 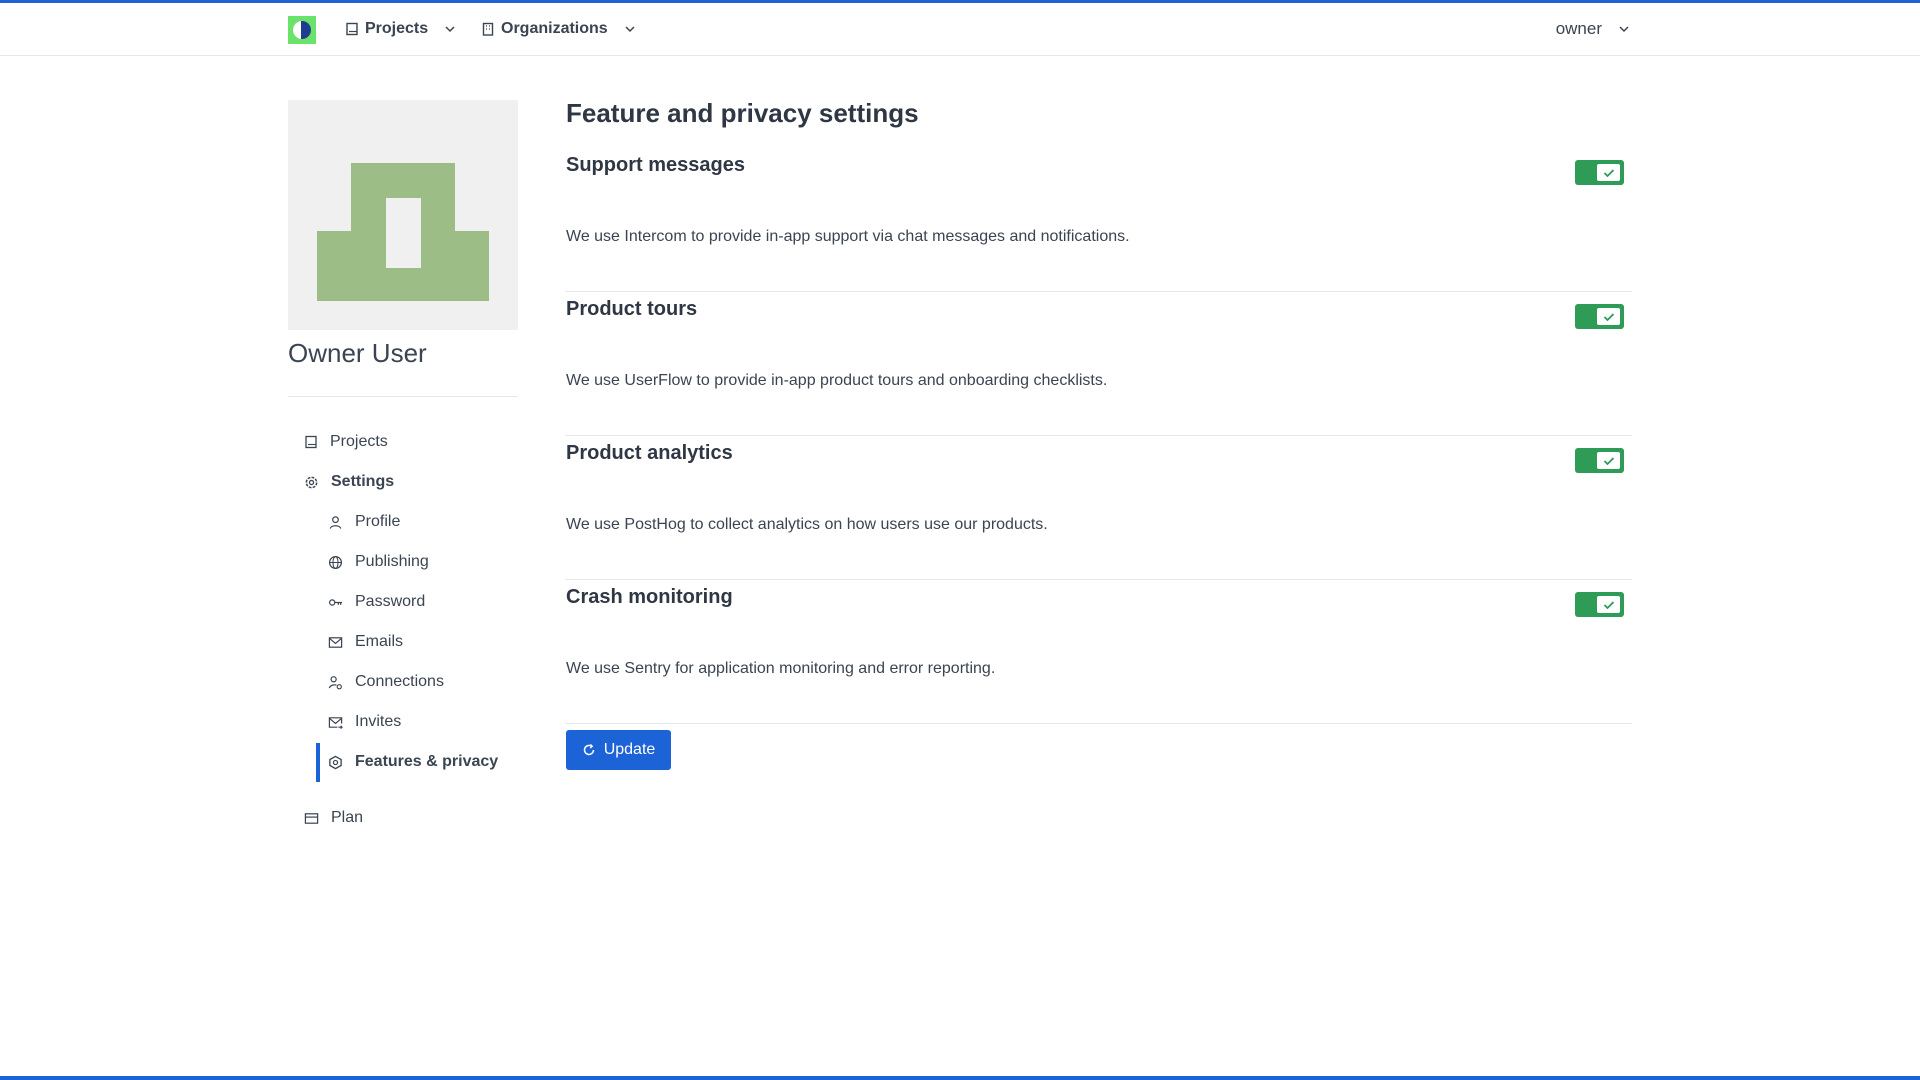 What do you see at coordinates (399, 681) in the screenshot?
I see `sidebar-item-label: Connections` at bounding box center [399, 681].